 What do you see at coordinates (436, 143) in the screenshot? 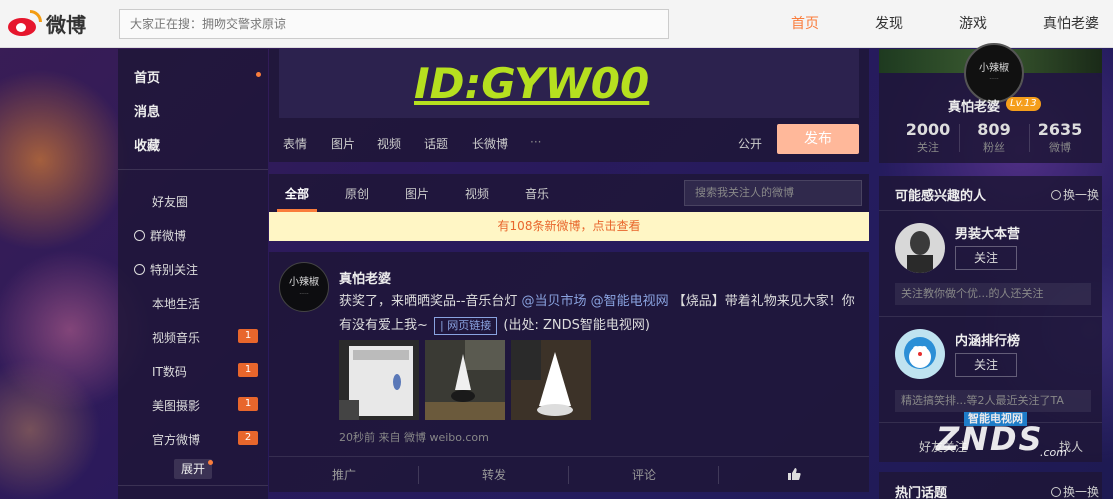
I see `tool-topic: 话题` at bounding box center [436, 143].